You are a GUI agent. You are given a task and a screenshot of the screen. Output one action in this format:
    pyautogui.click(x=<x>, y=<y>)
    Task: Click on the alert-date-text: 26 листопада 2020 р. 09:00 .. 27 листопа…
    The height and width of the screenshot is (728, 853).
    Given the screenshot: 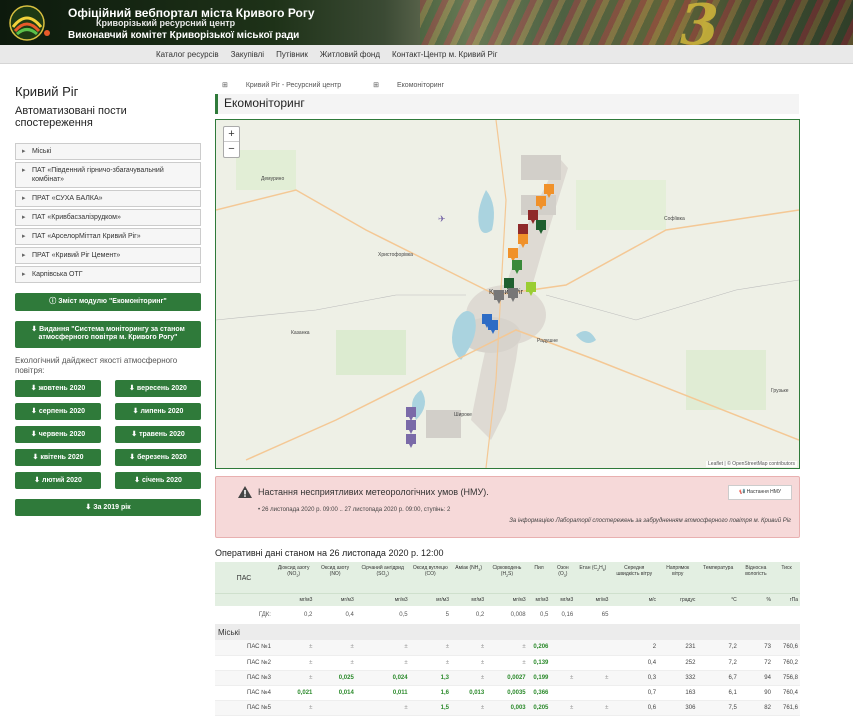 What is the action you would take?
    pyautogui.click(x=356, y=510)
    